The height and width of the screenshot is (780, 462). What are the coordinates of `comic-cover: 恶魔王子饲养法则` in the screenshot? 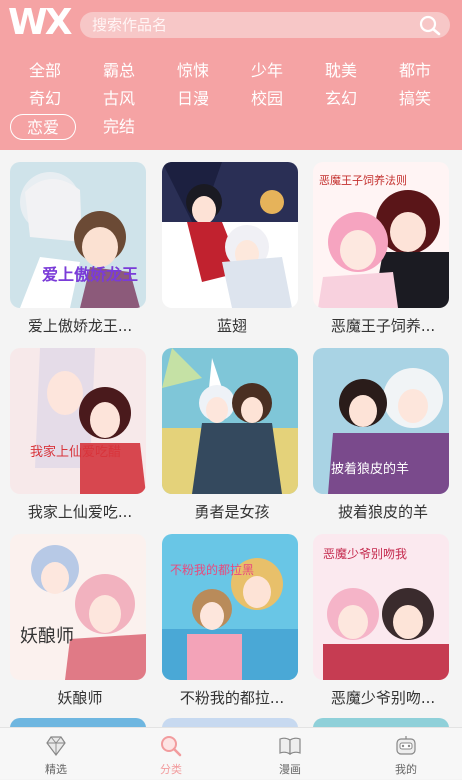 It's located at (381, 235).